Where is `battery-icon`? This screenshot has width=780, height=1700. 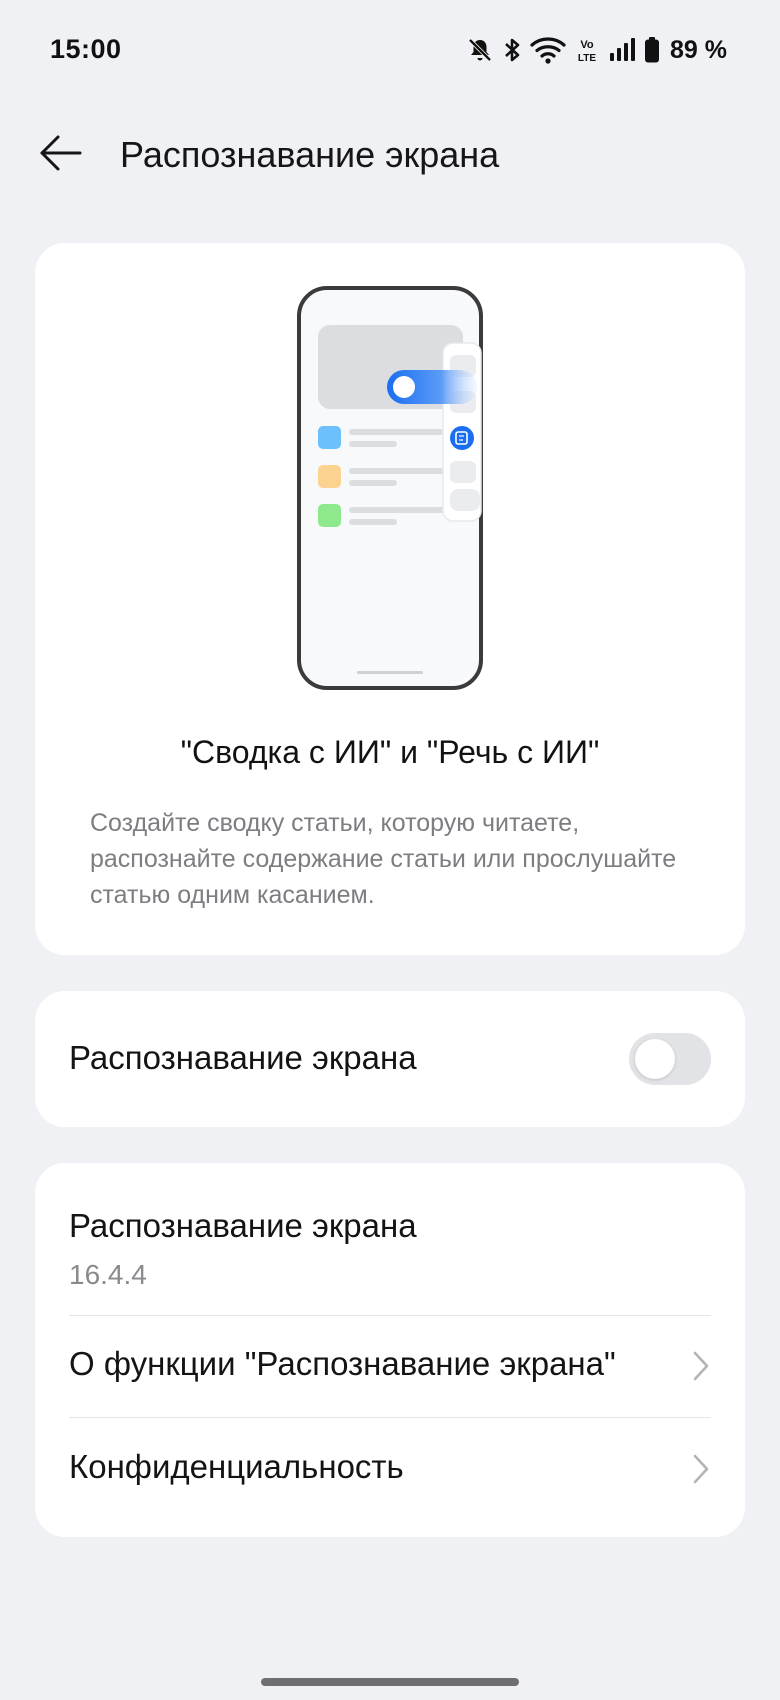
battery-icon is located at coordinates (652, 50).